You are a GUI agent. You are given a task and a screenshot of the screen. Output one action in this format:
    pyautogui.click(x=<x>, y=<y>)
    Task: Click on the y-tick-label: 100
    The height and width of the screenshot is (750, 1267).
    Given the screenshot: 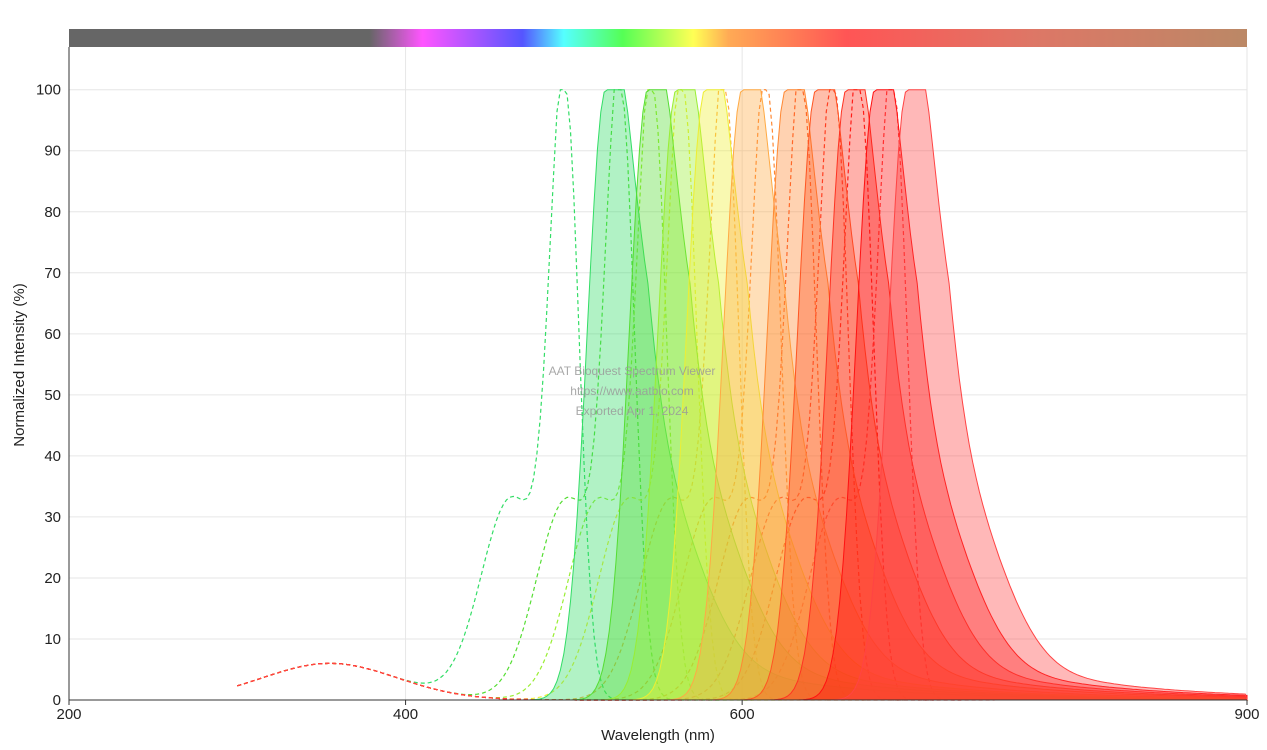 What is the action you would take?
    pyautogui.click(x=48, y=90)
    